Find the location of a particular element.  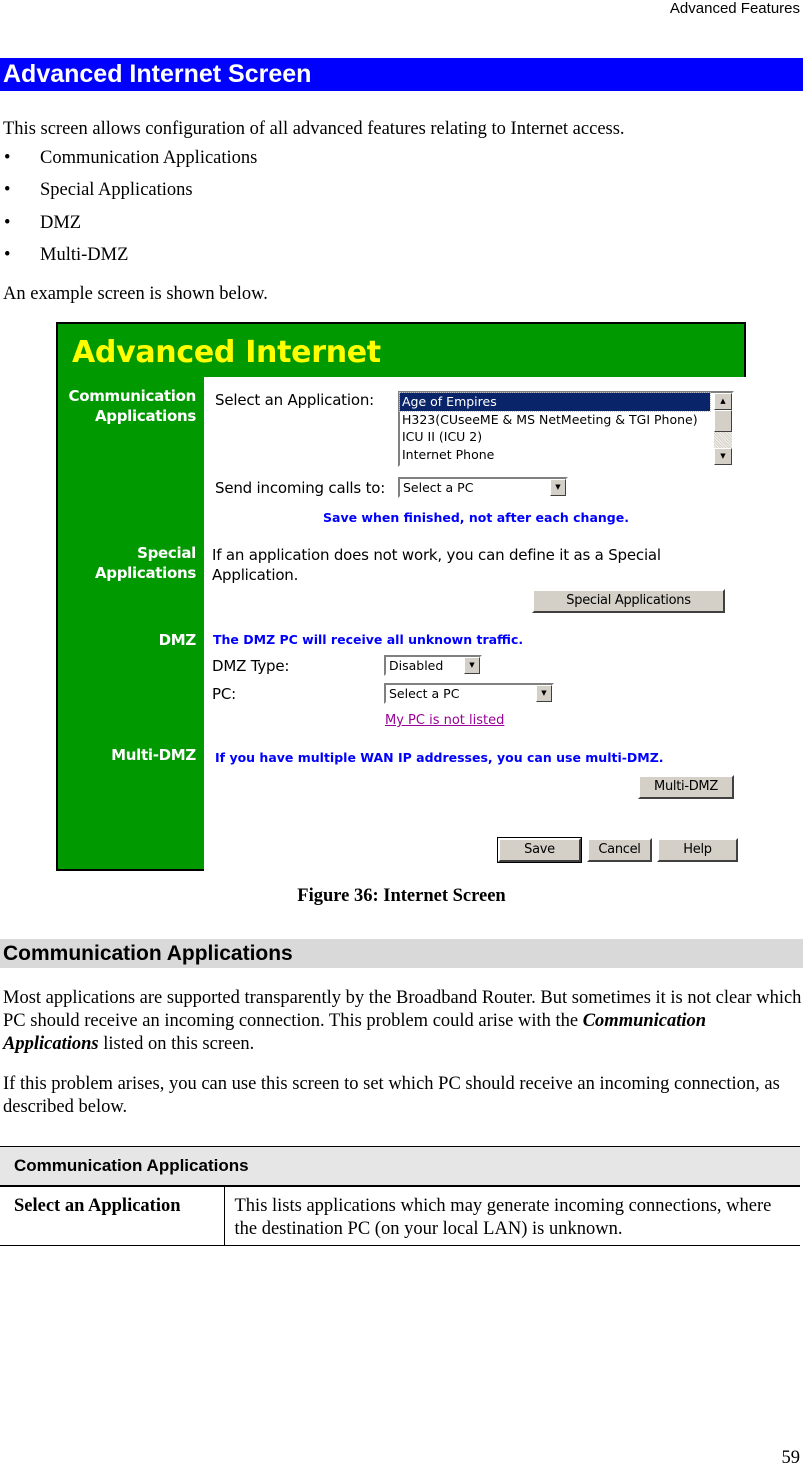

special-applications-button: Special Applications is located at coordinates (628, 601).